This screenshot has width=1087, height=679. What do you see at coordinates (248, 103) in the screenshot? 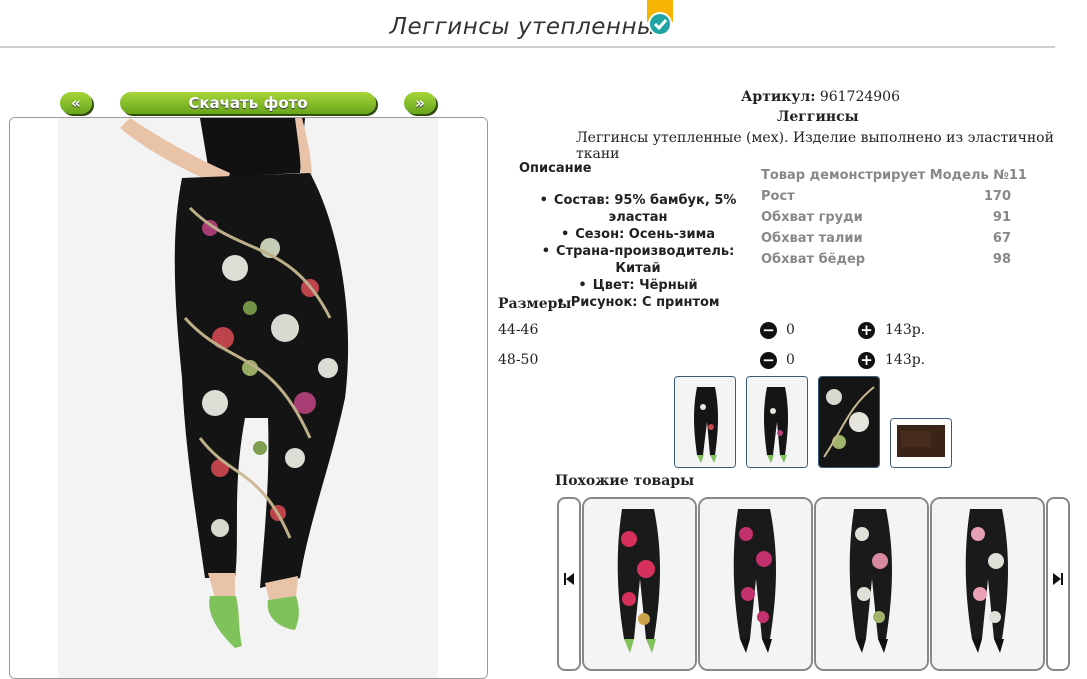
I see `download-photo-button: Скачать фото` at bounding box center [248, 103].